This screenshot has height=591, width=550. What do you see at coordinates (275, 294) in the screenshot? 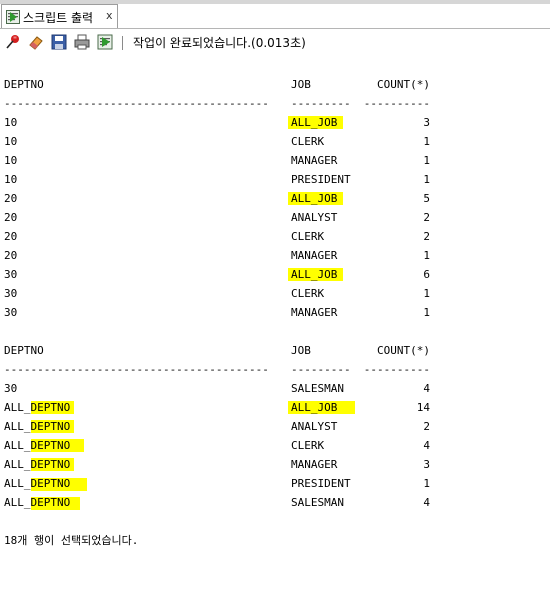
I see `table-row: 30 CLERK 1` at bounding box center [275, 294].